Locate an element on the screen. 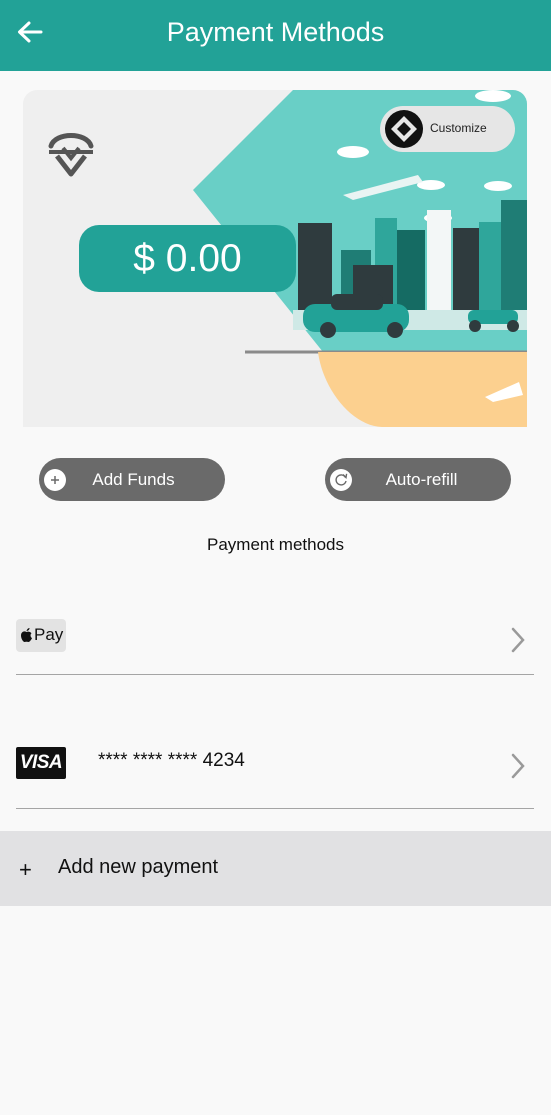 This screenshot has height=1115, width=551. add-funds-button: Add Funds is located at coordinates (132, 479).